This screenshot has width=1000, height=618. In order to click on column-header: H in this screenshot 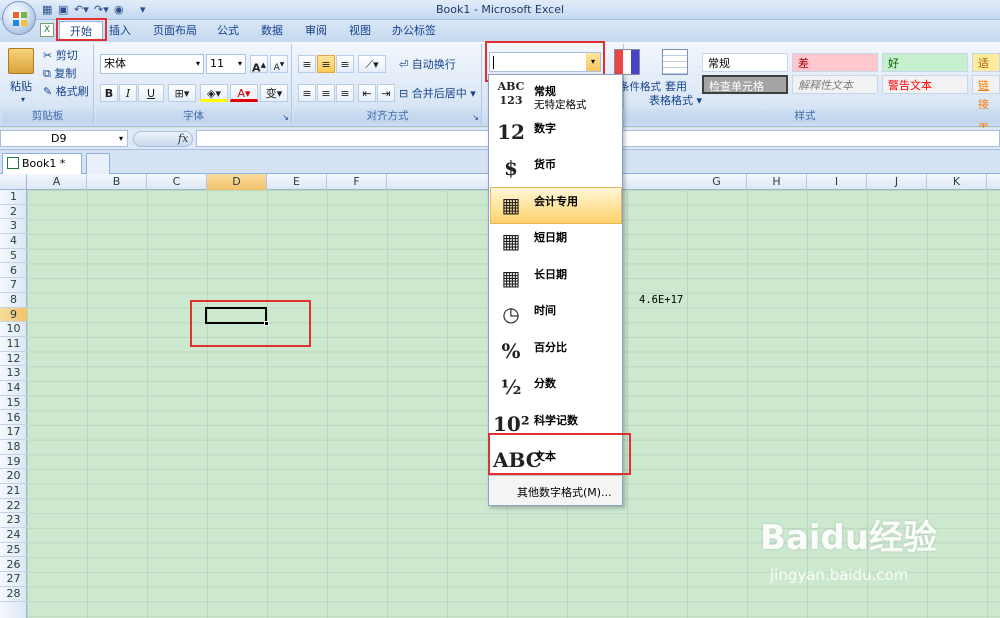, I will do `click(777, 182)`.